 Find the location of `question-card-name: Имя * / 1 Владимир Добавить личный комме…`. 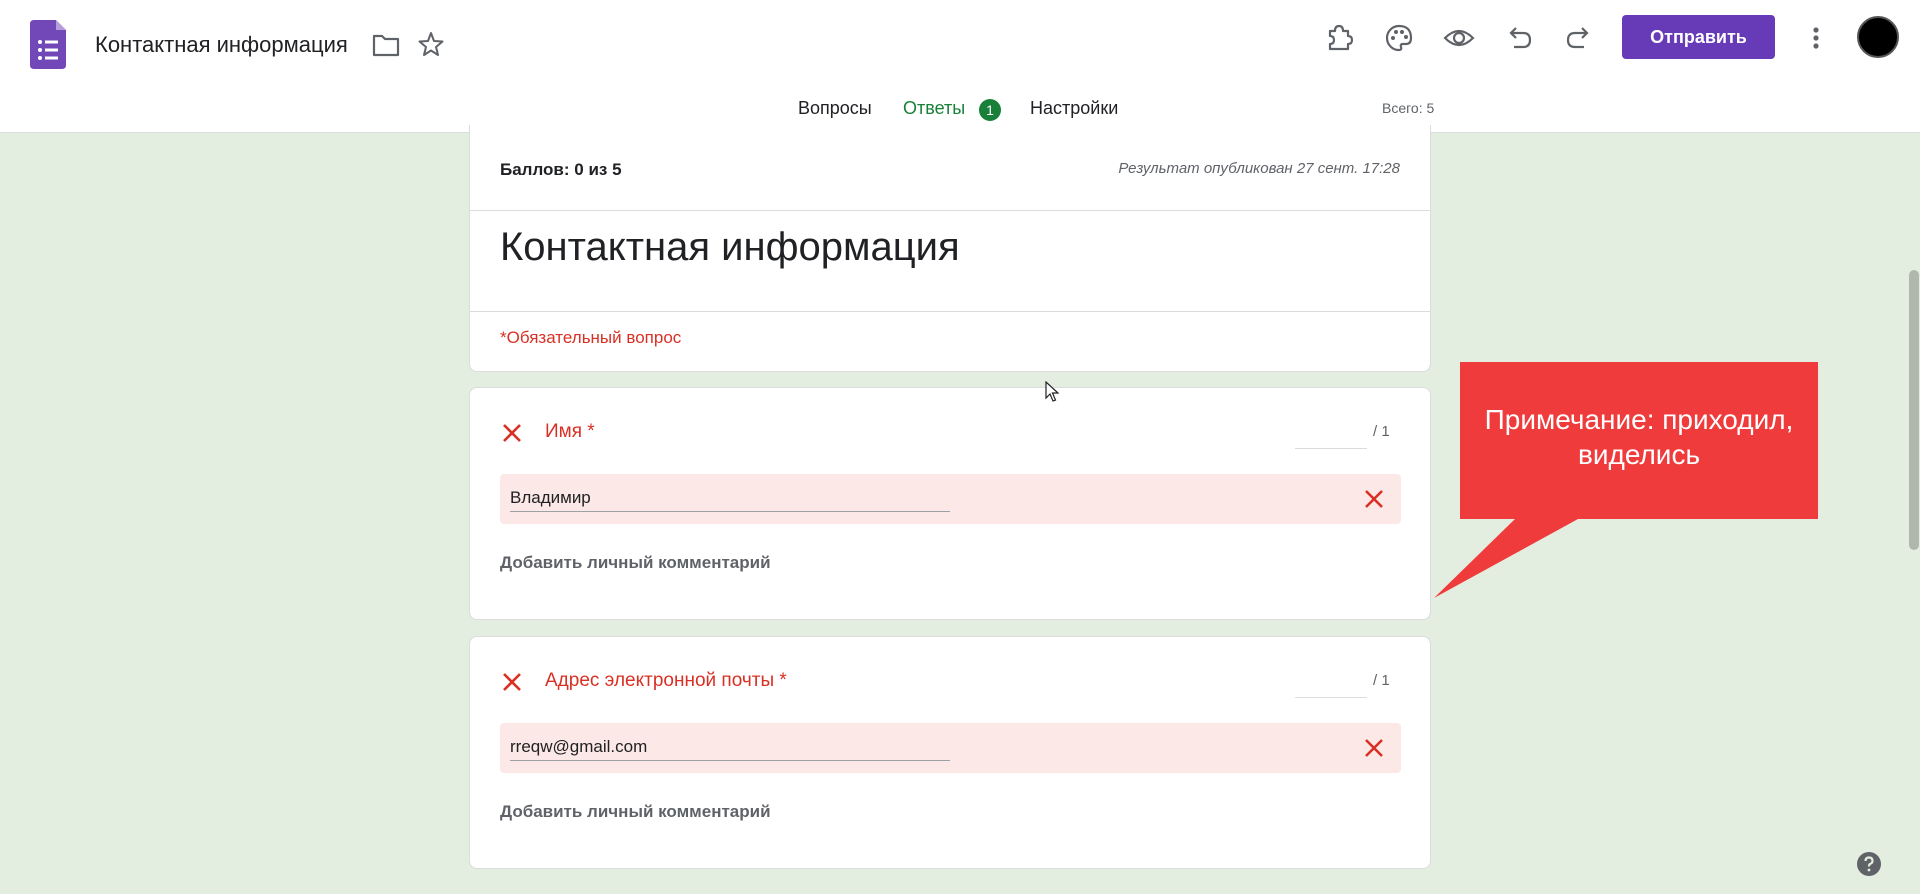

question-card-name: Имя * / 1 Владимир Добавить личный комме… is located at coordinates (950, 503).